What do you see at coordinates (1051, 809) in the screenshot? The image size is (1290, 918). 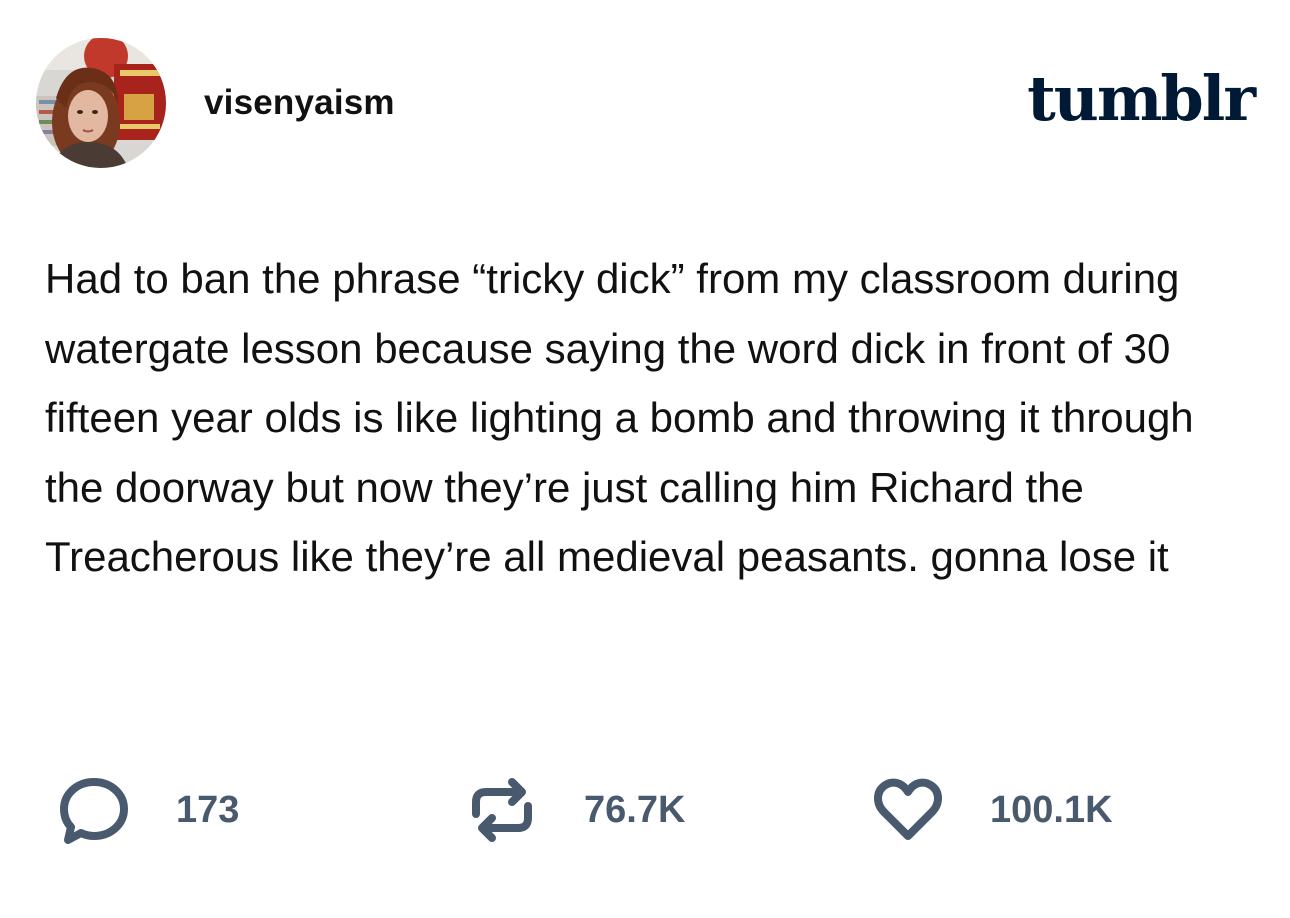 I see `likes-count: 100.1K` at bounding box center [1051, 809].